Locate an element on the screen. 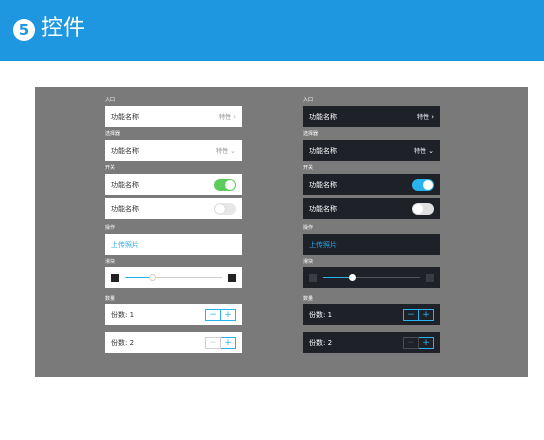  step-number-badge: 5 is located at coordinates (24, 30).